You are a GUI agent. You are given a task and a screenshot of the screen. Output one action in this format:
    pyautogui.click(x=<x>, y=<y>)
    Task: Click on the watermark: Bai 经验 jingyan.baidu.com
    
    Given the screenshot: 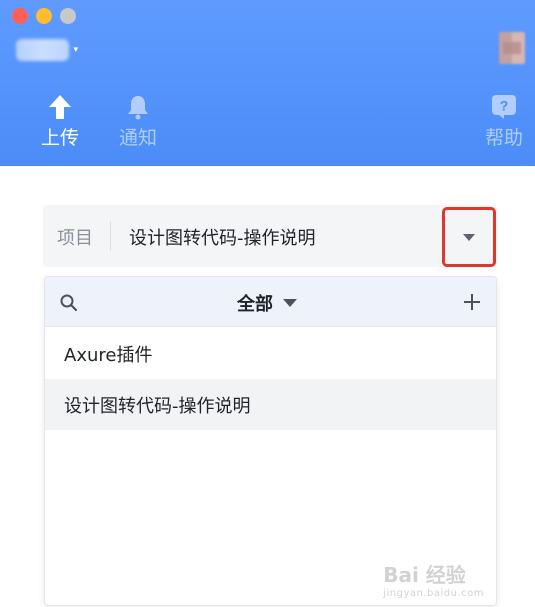 What is the action you would take?
    pyautogui.click(x=433, y=579)
    